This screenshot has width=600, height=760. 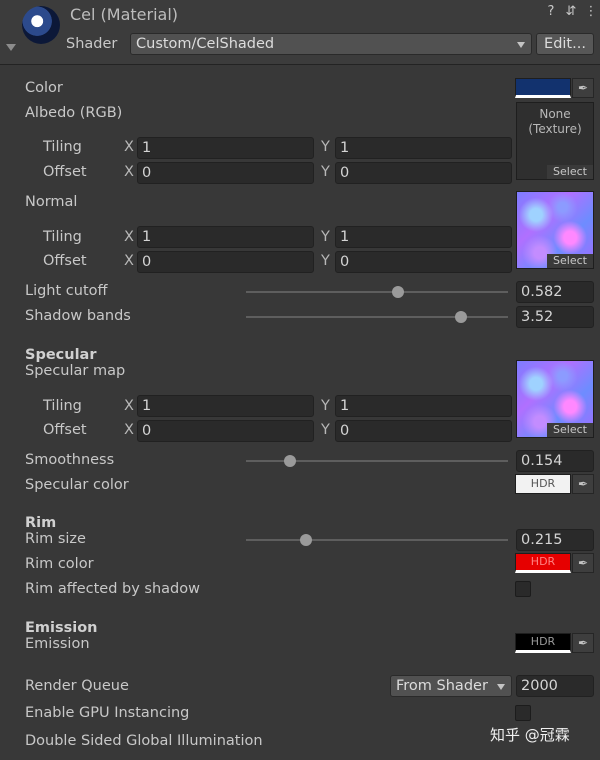 I want to click on shader-dropdown: Custom/CelShaded, so click(x=331, y=44).